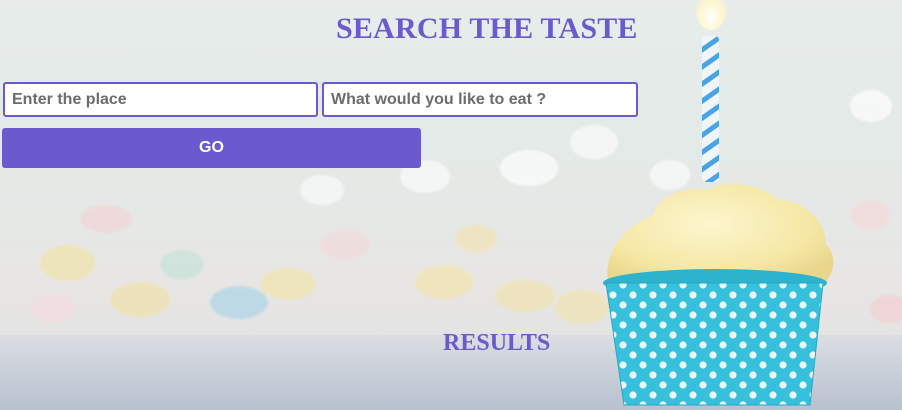 The height and width of the screenshot is (410, 902). Describe the element at coordinates (211, 148) in the screenshot. I see `go-button: GO` at that location.